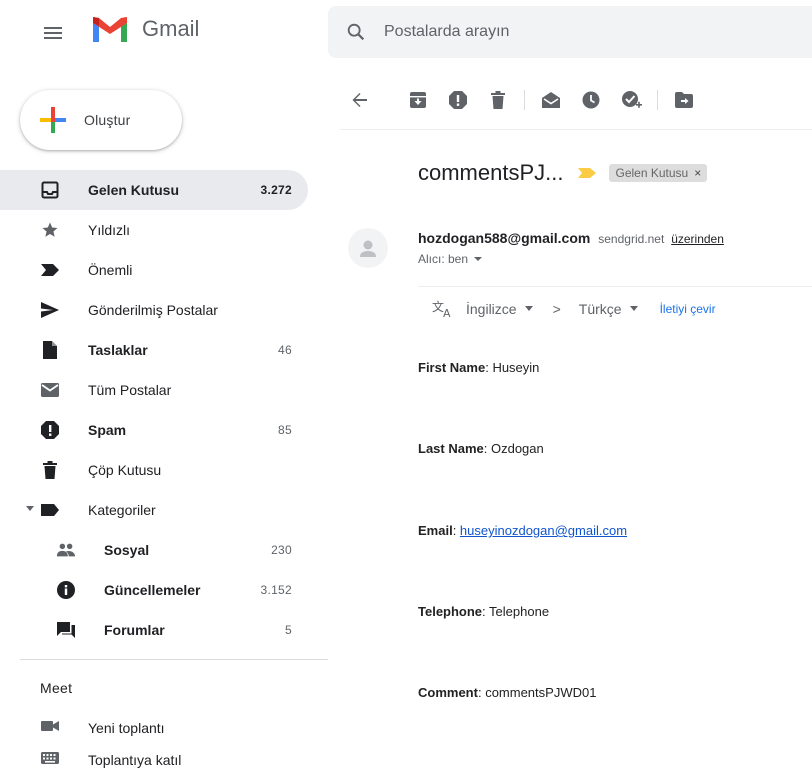 The image size is (812, 780). What do you see at coordinates (126, 728) in the screenshot?
I see `meet-item-label: Yeni toplantı` at bounding box center [126, 728].